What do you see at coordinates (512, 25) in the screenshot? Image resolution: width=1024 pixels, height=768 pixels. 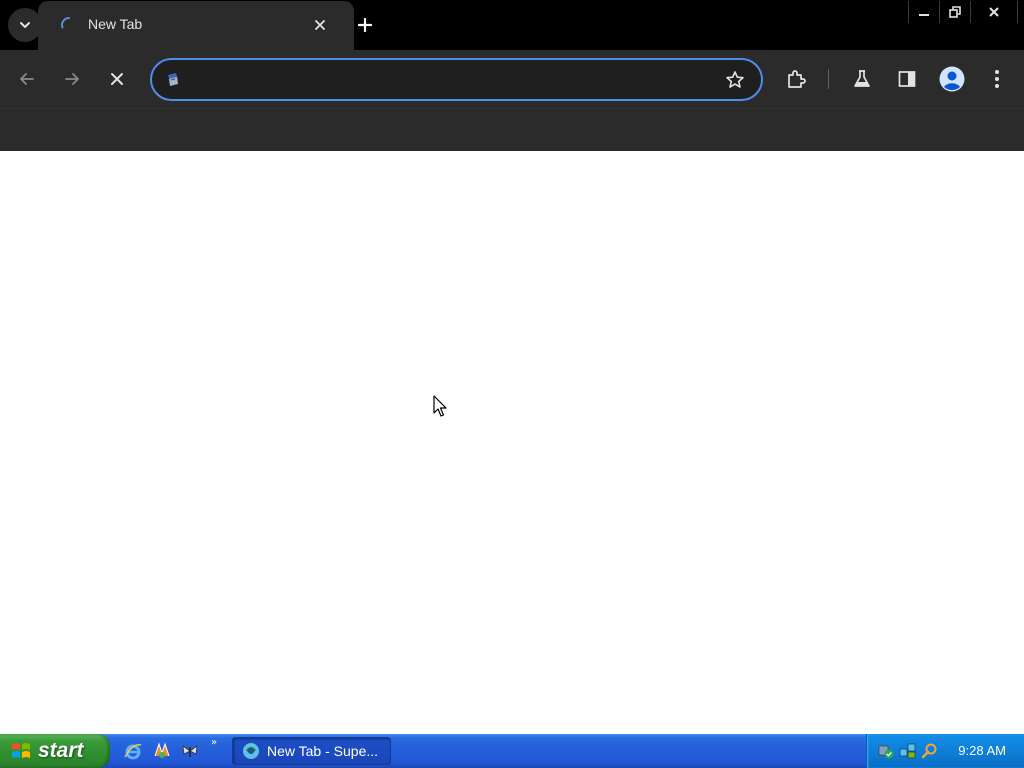 I see `tab-strip: New Tab` at bounding box center [512, 25].